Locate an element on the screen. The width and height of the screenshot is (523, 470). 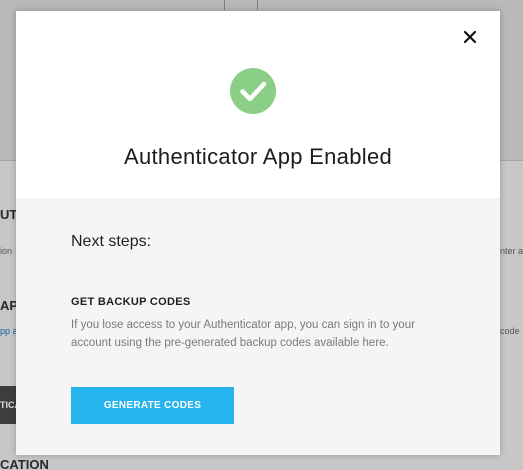
next-steps-heading: Next steps: is located at coordinates (111, 241).